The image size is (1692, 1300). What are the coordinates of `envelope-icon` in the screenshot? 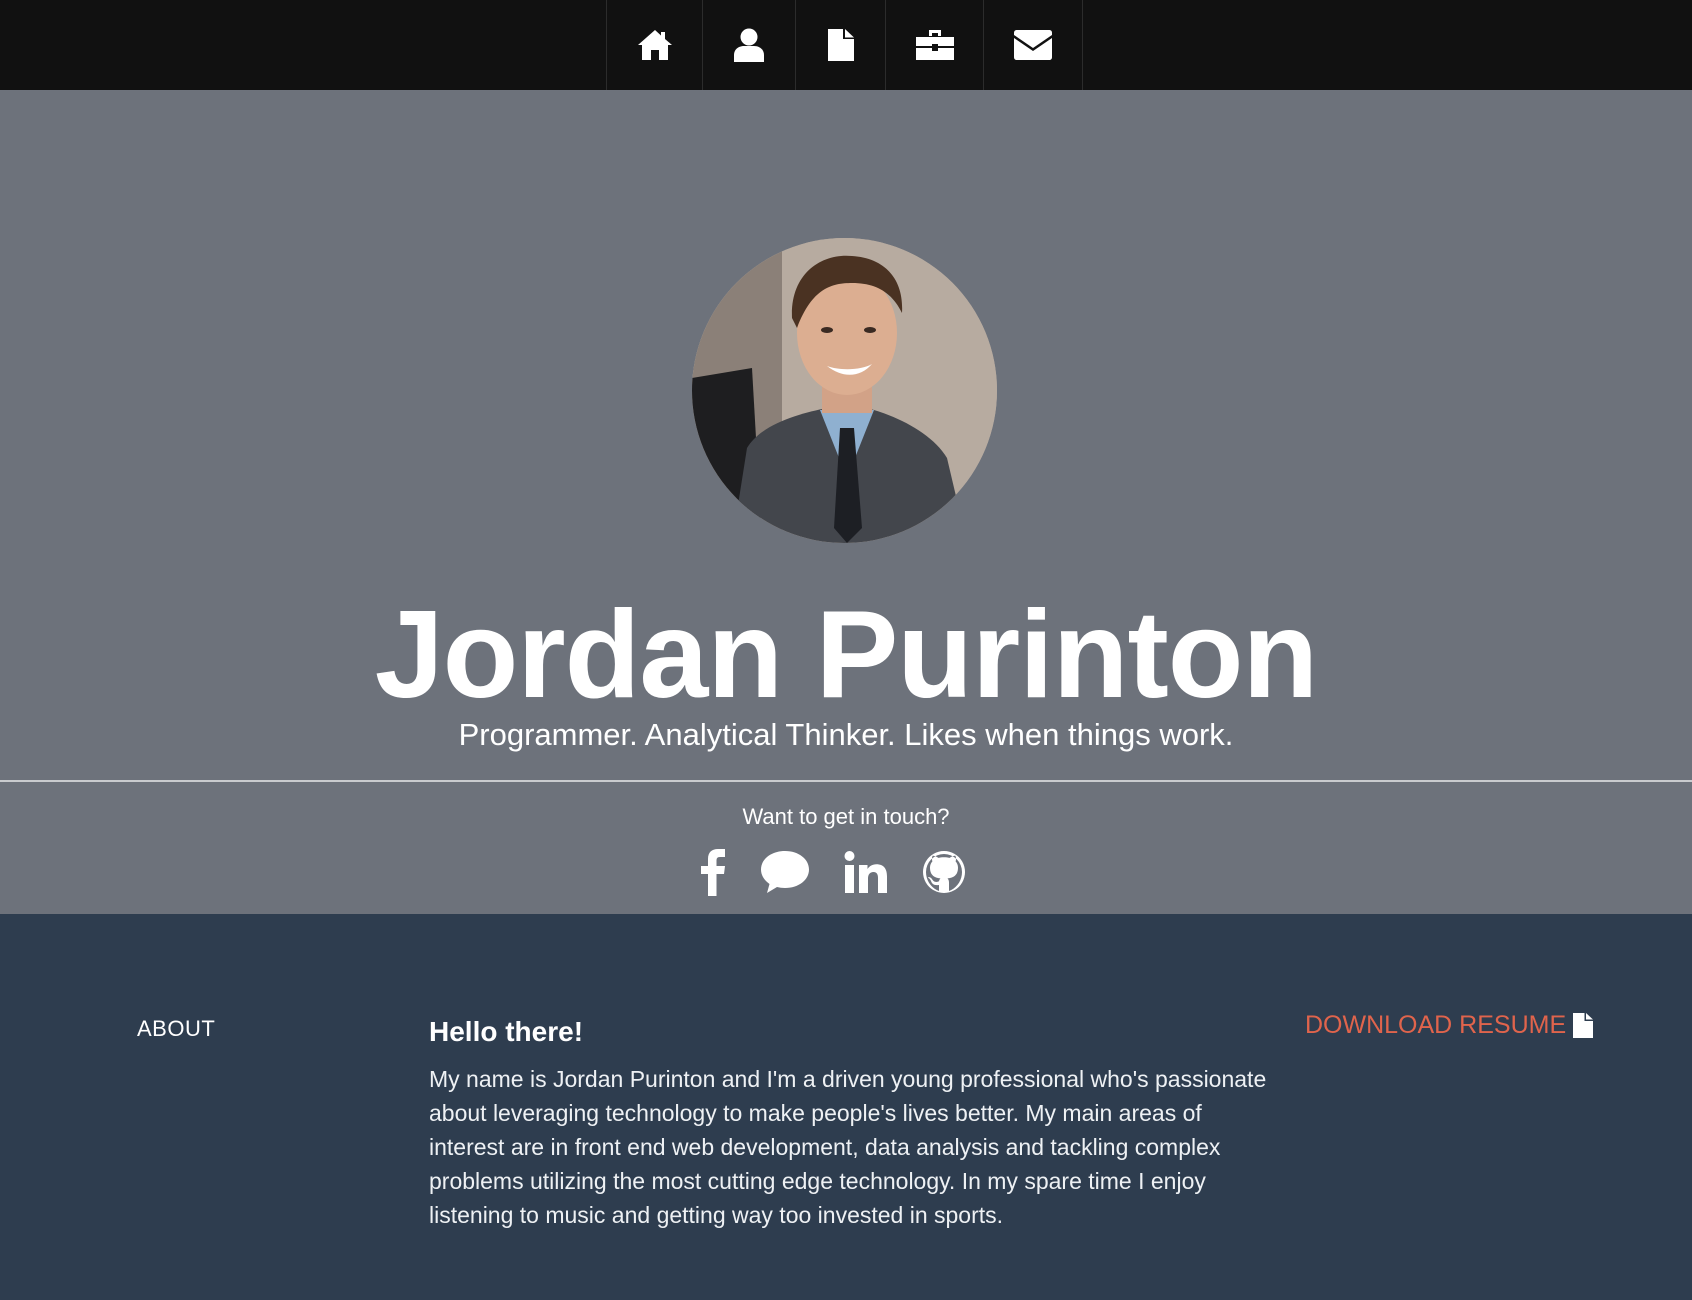 It's located at (1033, 45).